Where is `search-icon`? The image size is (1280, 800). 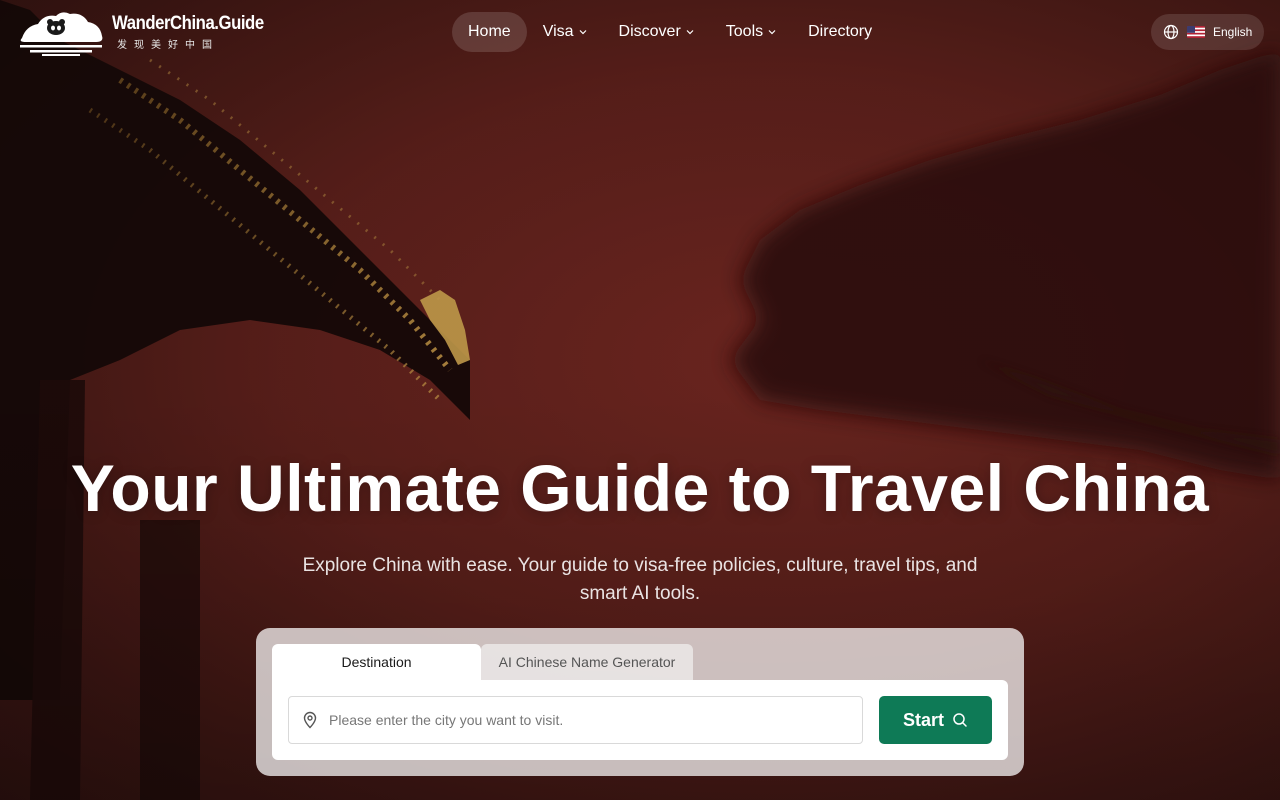
search-icon is located at coordinates (960, 720).